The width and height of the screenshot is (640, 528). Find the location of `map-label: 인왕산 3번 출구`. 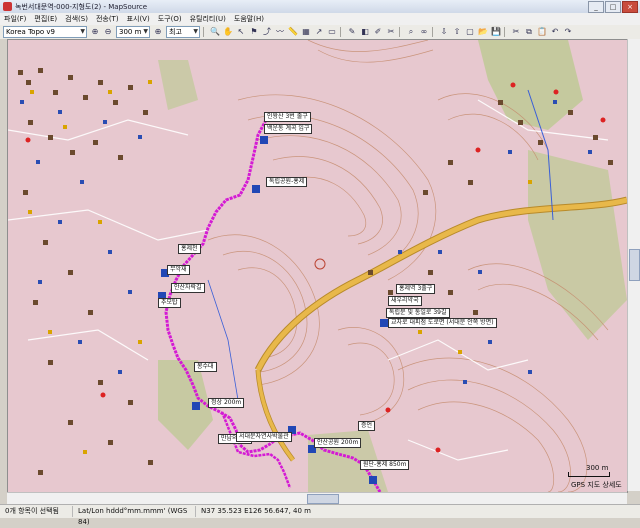

map-label: 인왕산 3번 출구 is located at coordinates (287, 117).